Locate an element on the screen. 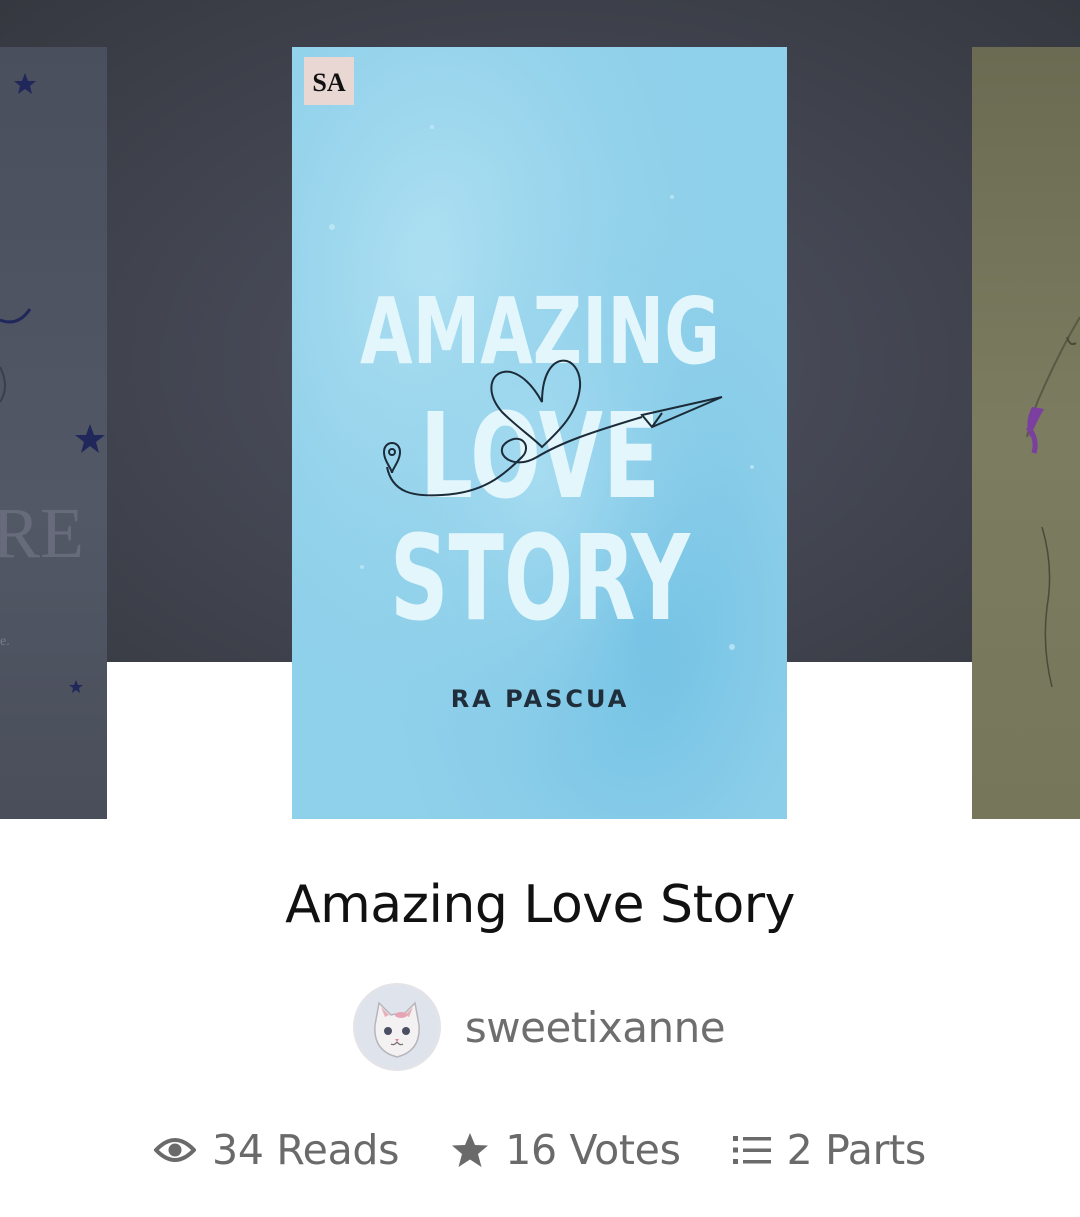 This screenshot has height=1217, width=1080. reads-count: 34 Reads is located at coordinates (306, 1150).